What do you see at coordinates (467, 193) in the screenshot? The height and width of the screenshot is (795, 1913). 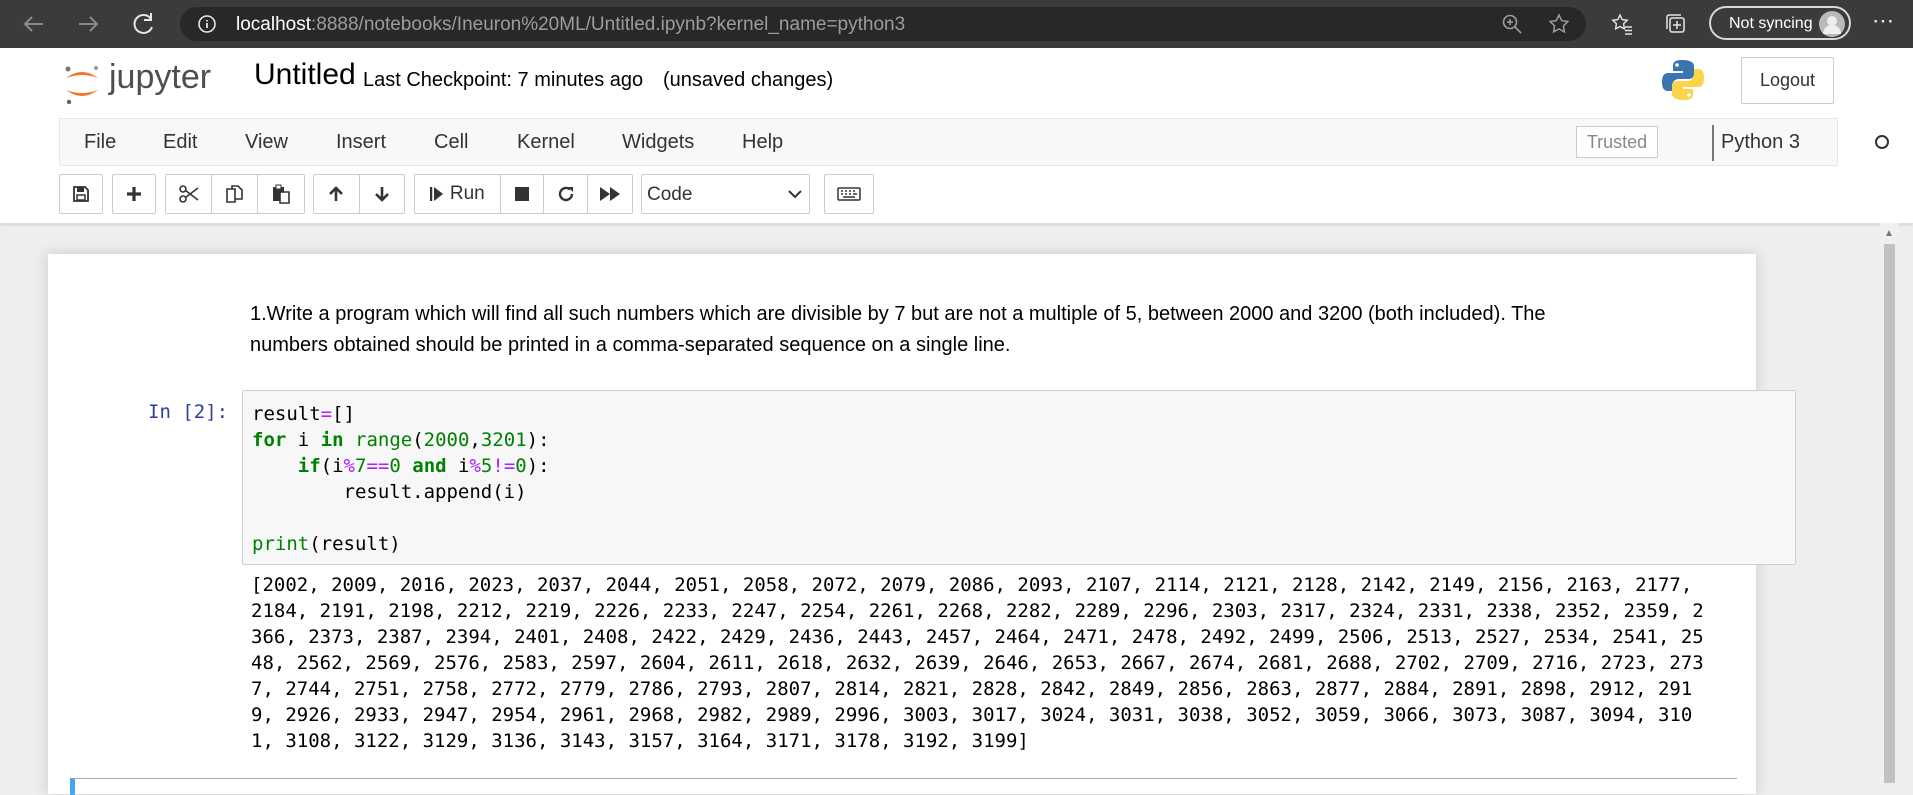 I see `run-label: Run` at bounding box center [467, 193].